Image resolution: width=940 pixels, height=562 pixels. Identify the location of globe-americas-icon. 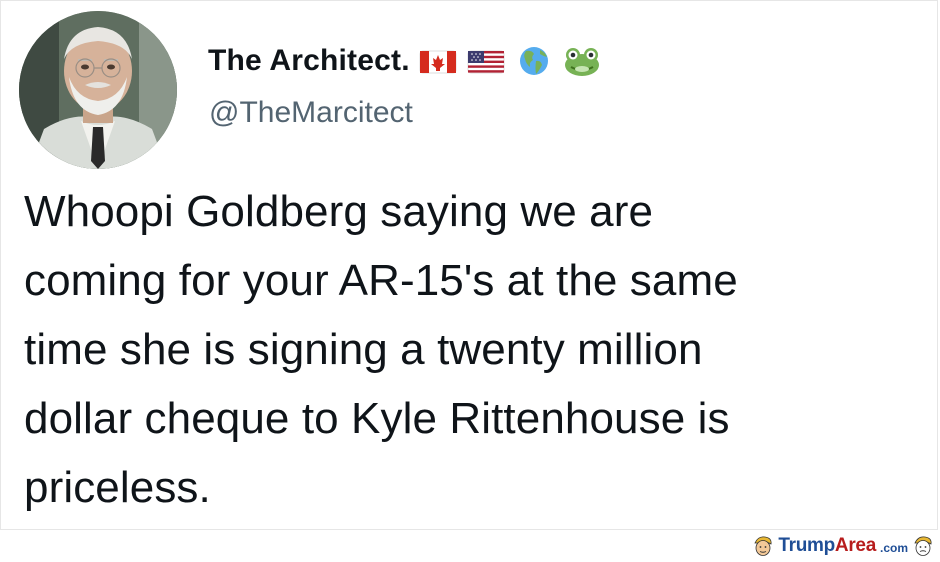
(534, 61).